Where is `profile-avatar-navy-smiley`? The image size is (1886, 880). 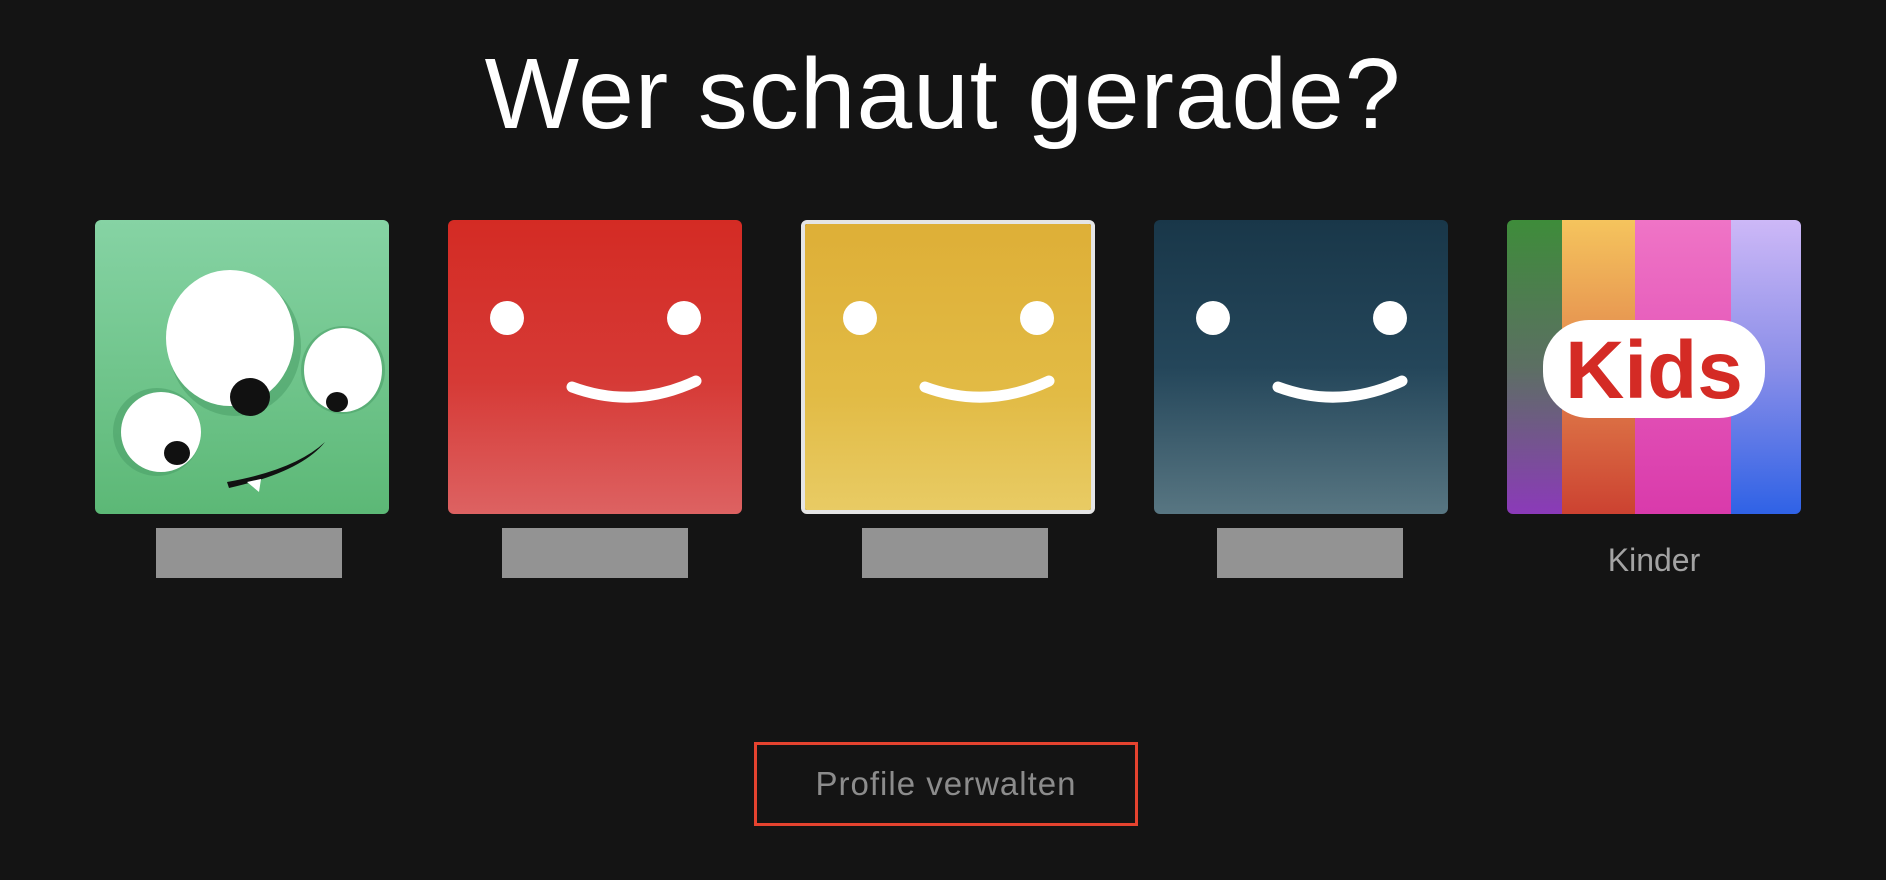
profile-avatar-navy-smiley is located at coordinates (1301, 367).